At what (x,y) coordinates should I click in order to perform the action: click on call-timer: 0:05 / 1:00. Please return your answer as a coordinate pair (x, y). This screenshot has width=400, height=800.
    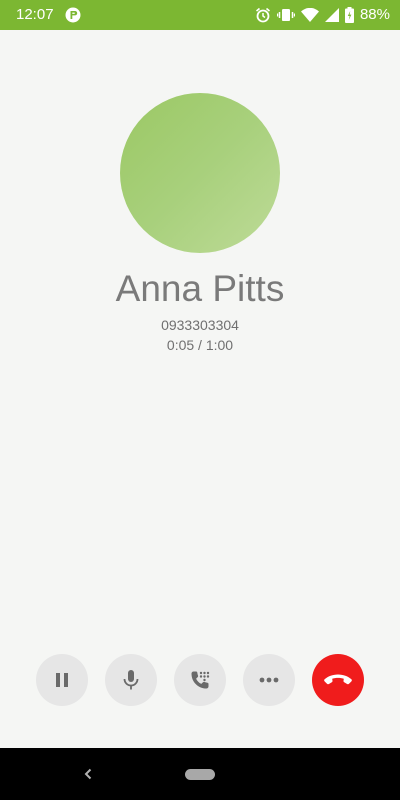
    Looking at the image, I should click on (200, 345).